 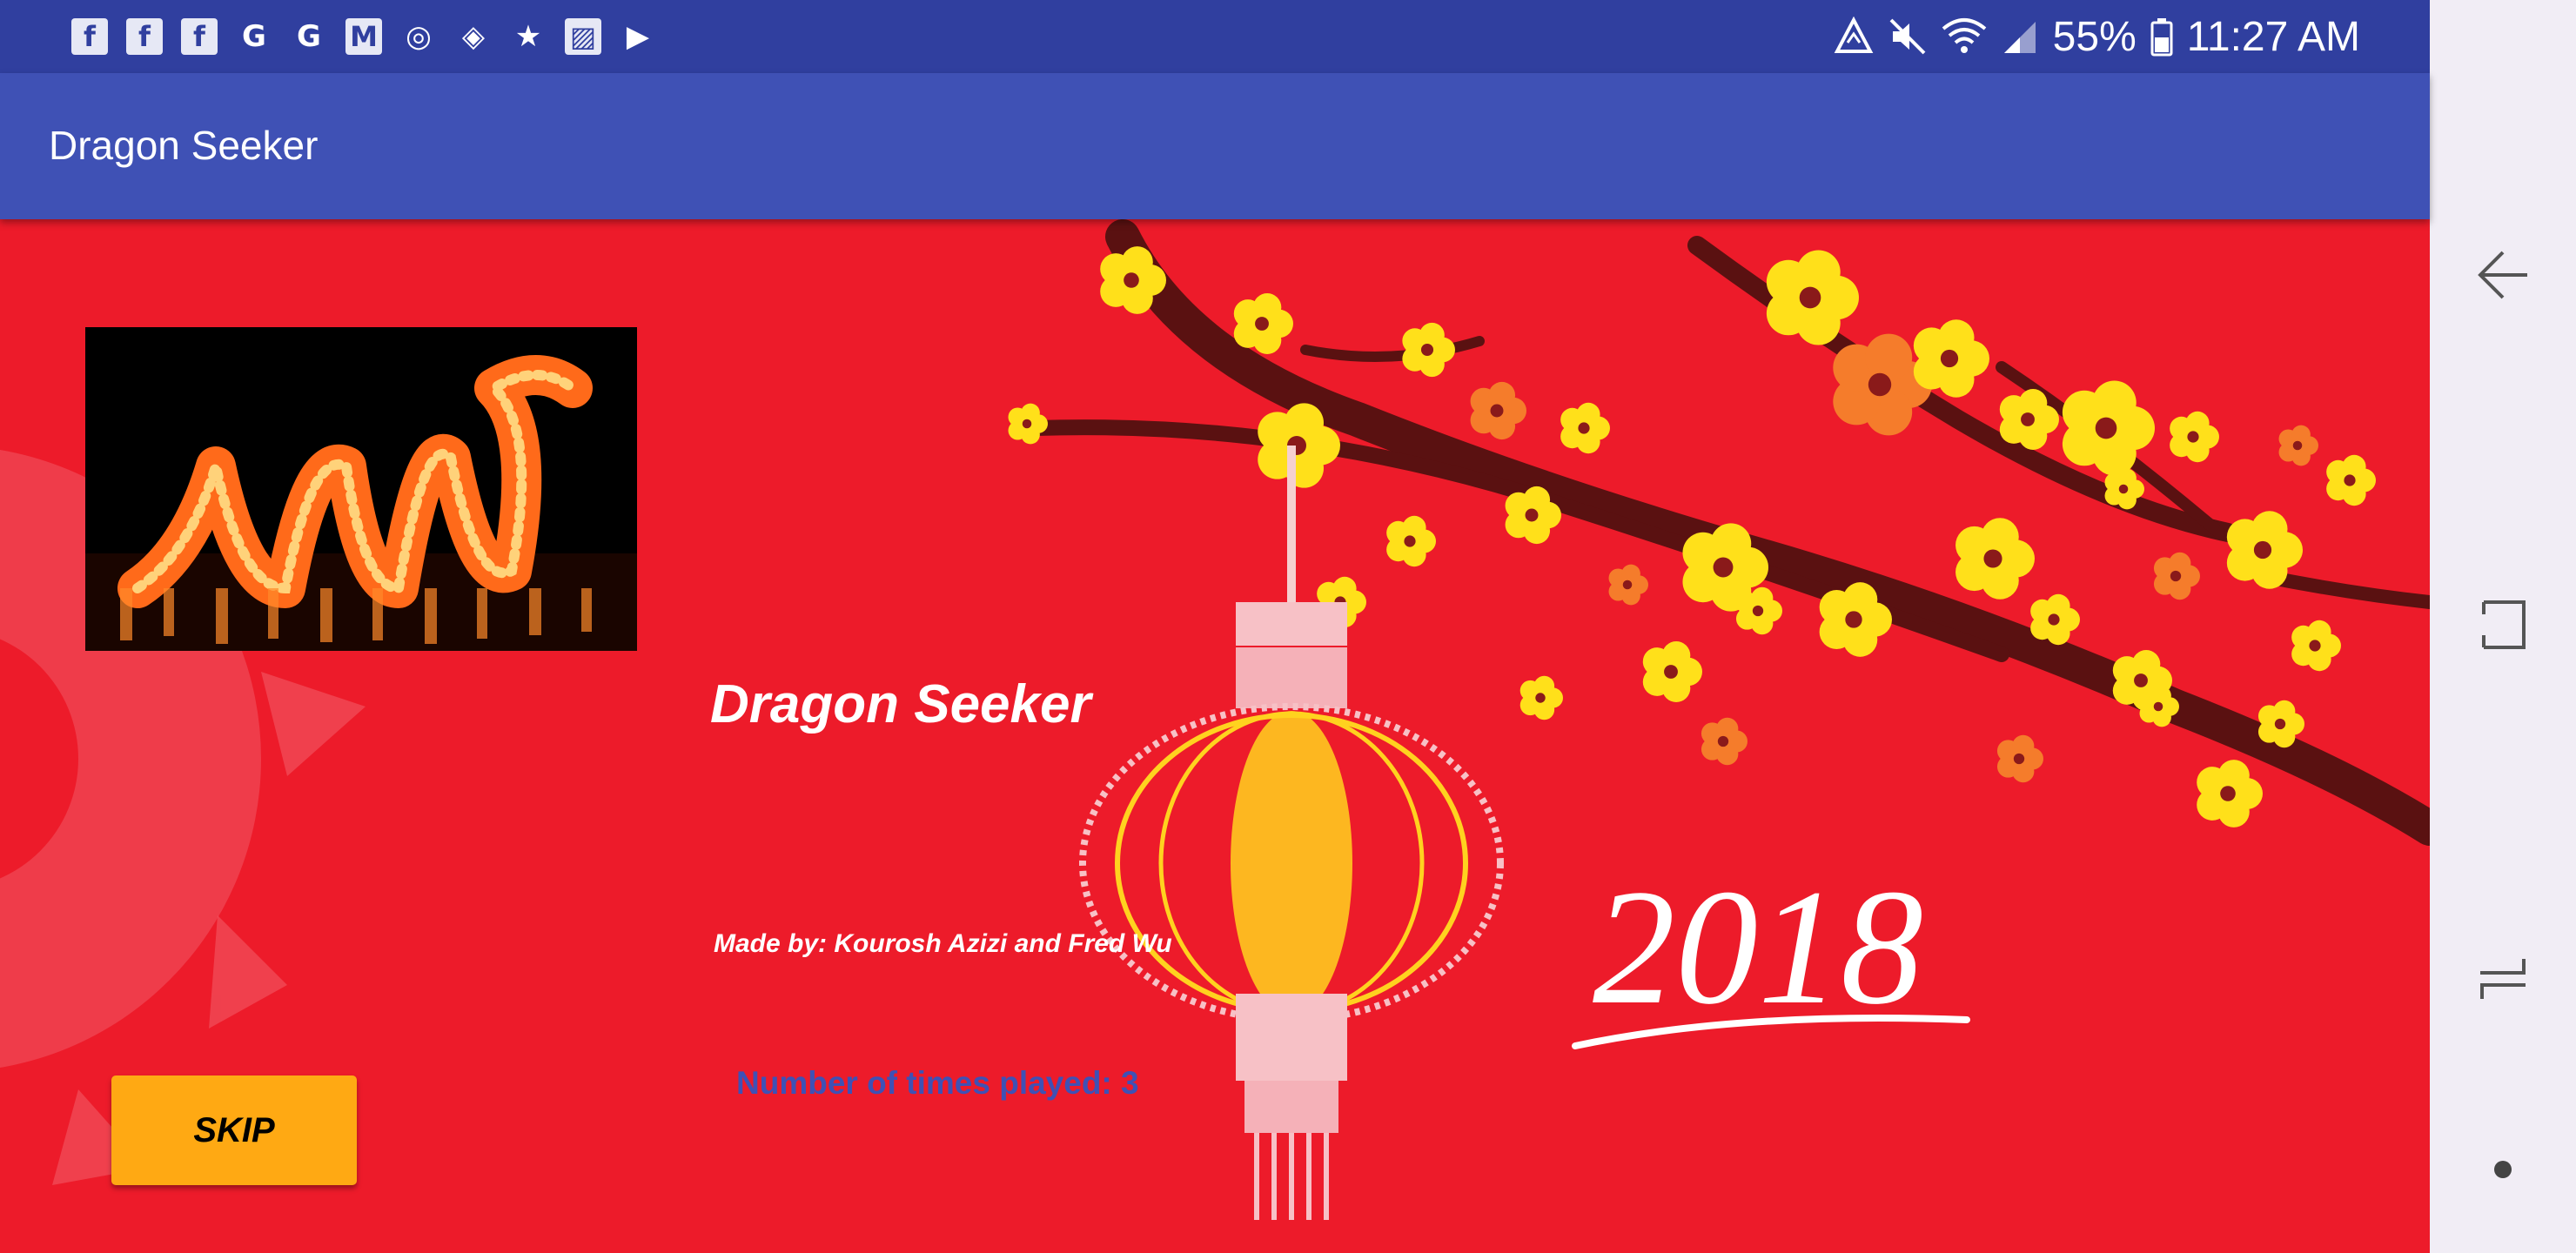 What do you see at coordinates (2095, 36) in the screenshot?
I see `battery-percent: 55%` at bounding box center [2095, 36].